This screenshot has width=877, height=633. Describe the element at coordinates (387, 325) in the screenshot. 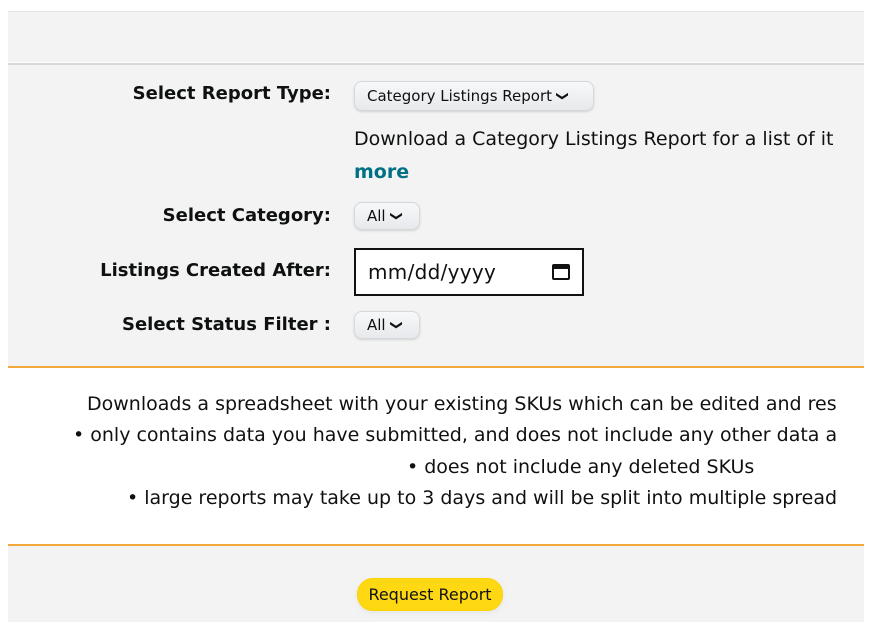

I see `status-filter-select: All ❯` at that location.